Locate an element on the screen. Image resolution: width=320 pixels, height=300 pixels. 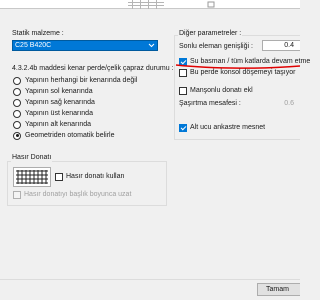
footer-divider is located at coordinates (150, 279).